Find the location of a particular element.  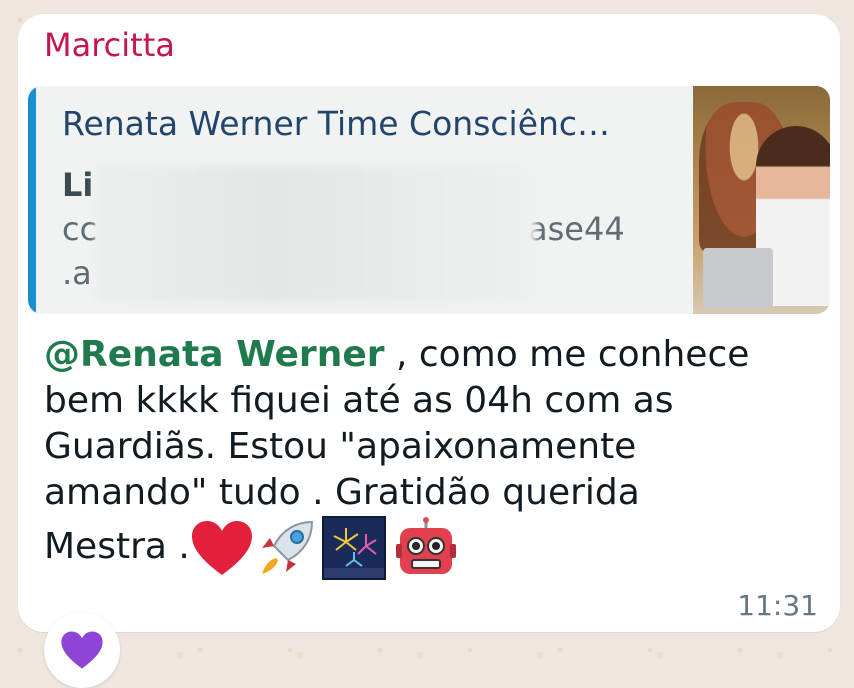

rocket-emoji is located at coordinates (286, 548).